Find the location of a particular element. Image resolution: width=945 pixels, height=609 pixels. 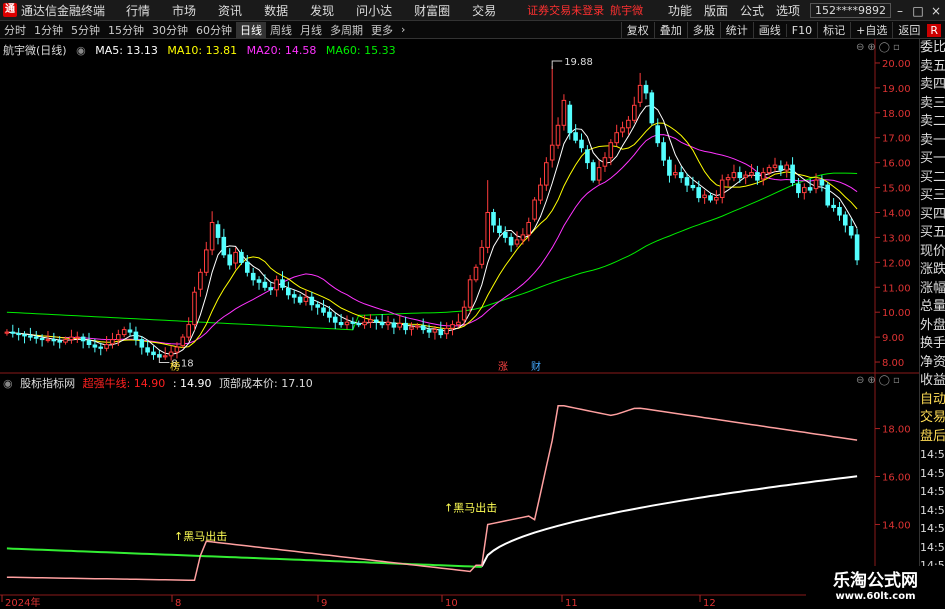

x-tick-label: 2024年 is located at coordinates (22, 602).